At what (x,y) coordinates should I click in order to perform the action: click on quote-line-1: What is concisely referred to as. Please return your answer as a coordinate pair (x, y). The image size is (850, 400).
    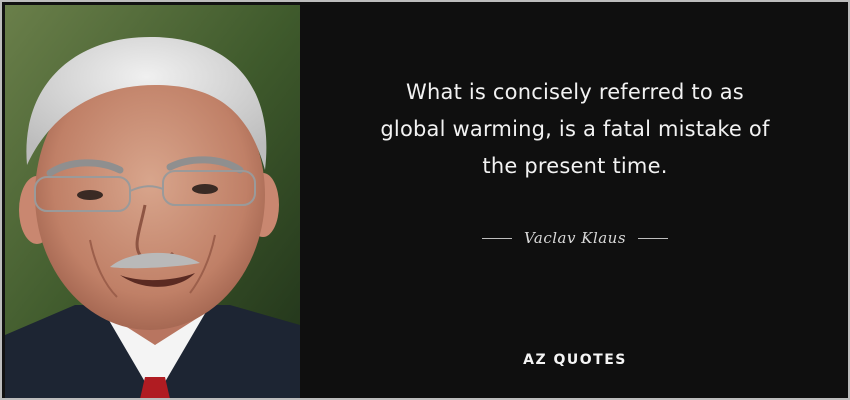
    Looking at the image, I should click on (575, 92).